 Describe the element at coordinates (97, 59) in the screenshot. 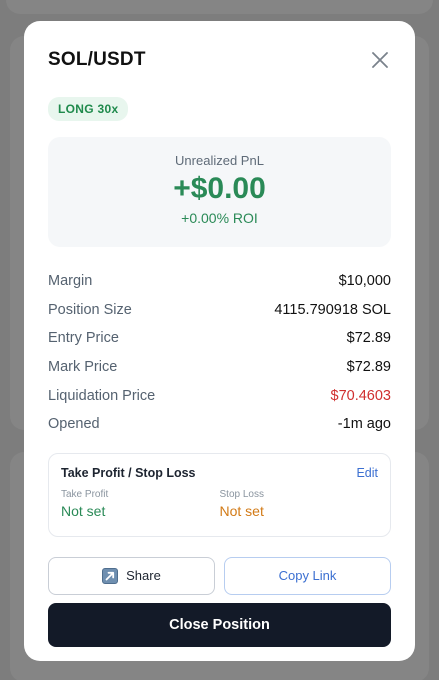

I see `modal-title: SOL/USDT` at that location.